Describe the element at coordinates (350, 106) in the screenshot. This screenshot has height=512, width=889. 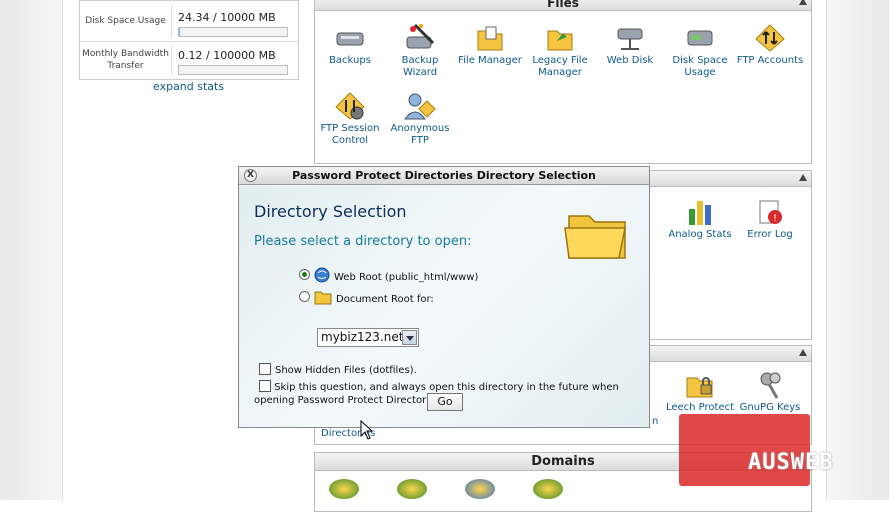
I see `ftp-session-control-icon` at that location.